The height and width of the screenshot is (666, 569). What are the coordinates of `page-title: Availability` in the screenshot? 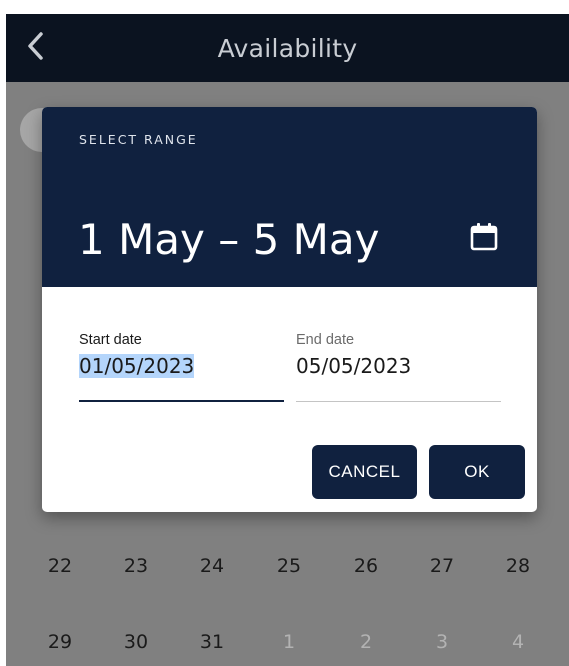 It's located at (287, 48).